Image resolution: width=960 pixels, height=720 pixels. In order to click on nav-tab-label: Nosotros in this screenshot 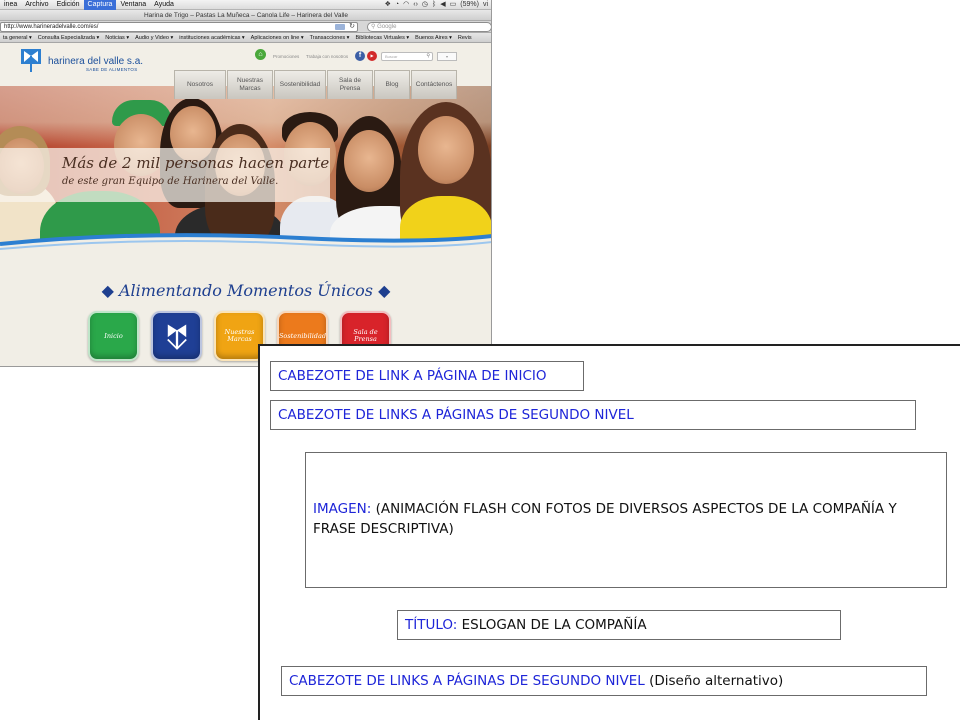, I will do `click(199, 84)`.